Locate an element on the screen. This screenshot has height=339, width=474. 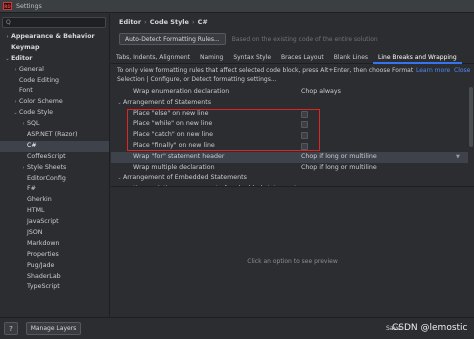
sidebar-item: ShaderLab is located at coordinates (54, 277).